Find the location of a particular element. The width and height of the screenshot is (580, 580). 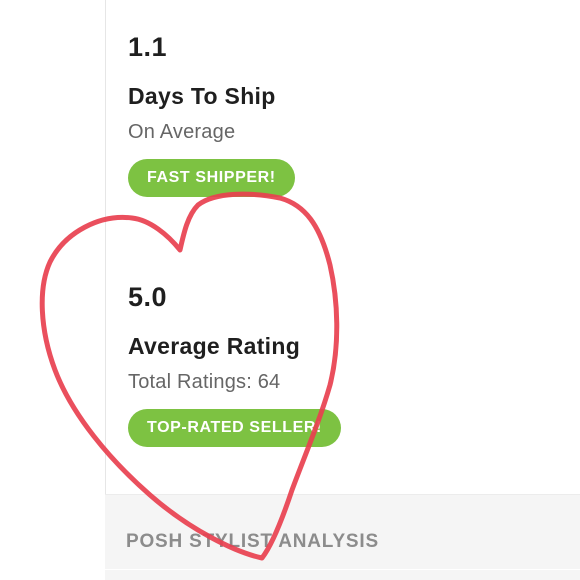

average-rating-title: Average Rating is located at coordinates (214, 346).